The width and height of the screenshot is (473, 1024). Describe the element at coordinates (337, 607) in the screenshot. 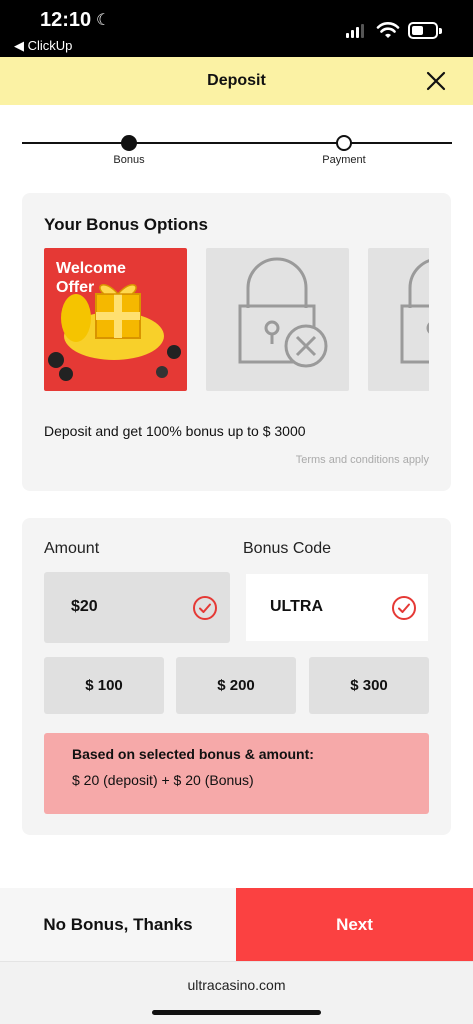

I see `bonus-code-input: ULTRA` at that location.